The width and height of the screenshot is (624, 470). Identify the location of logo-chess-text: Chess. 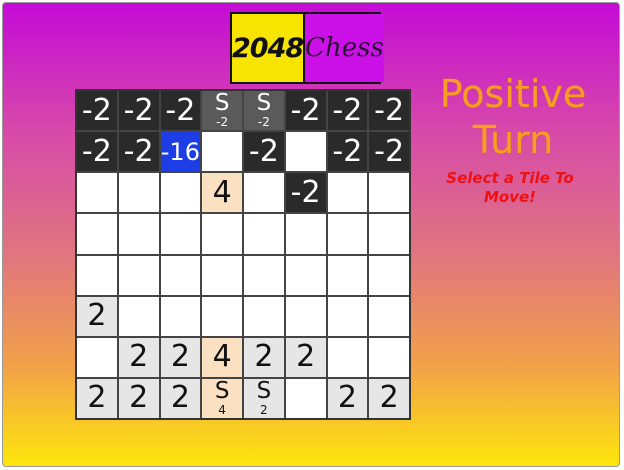
(344, 48).